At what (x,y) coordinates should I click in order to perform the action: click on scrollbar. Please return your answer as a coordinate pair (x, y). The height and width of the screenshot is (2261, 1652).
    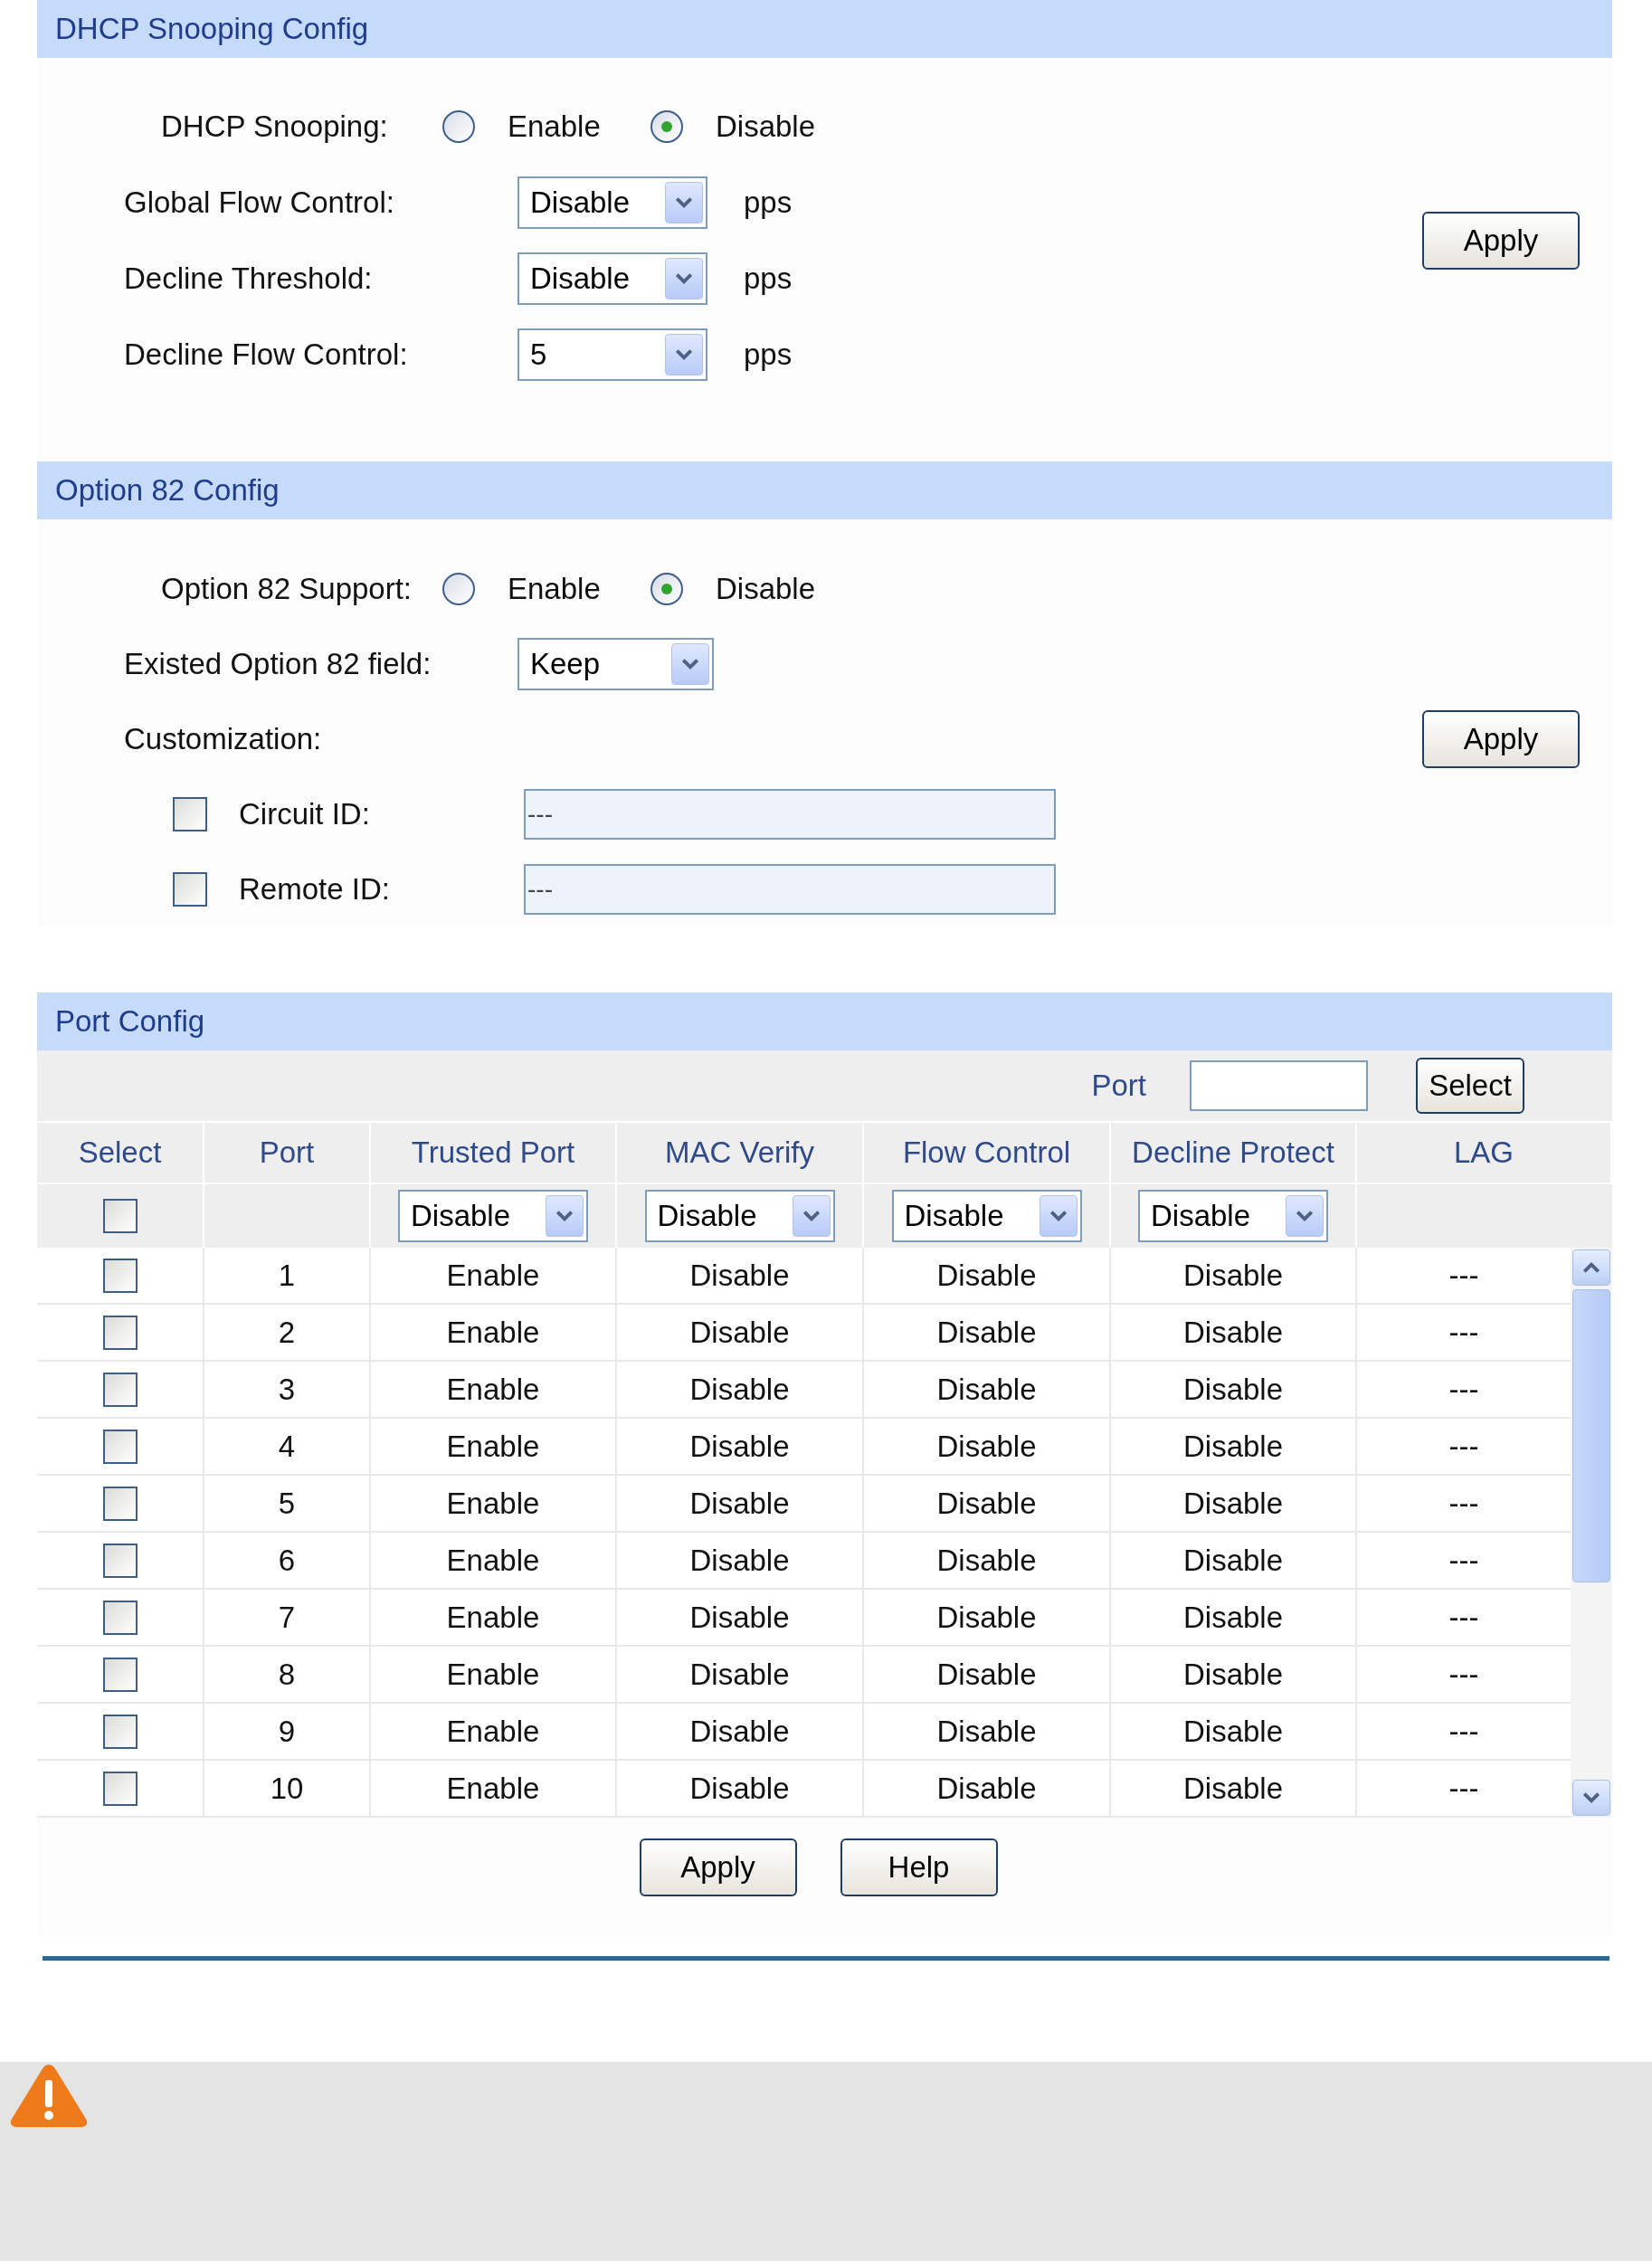
    Looking at the image, I should click on (1592, 1533).